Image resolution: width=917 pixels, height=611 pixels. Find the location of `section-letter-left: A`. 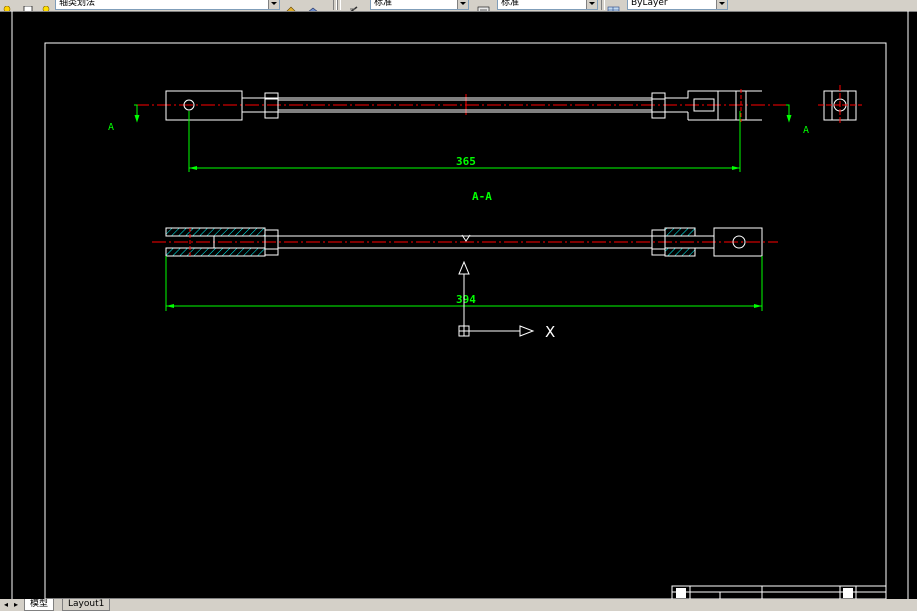

section-letter-left: A is located at coordinates (111, 127).